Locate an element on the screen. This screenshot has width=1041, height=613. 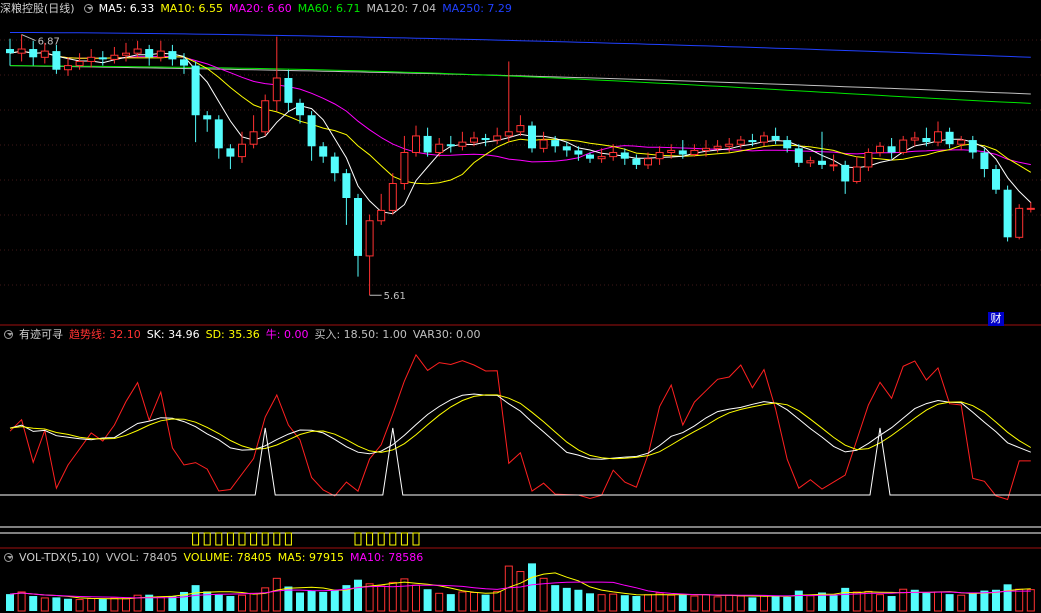
ma250-legend: MA250: 7.29 is located at coordinates (477, 8).